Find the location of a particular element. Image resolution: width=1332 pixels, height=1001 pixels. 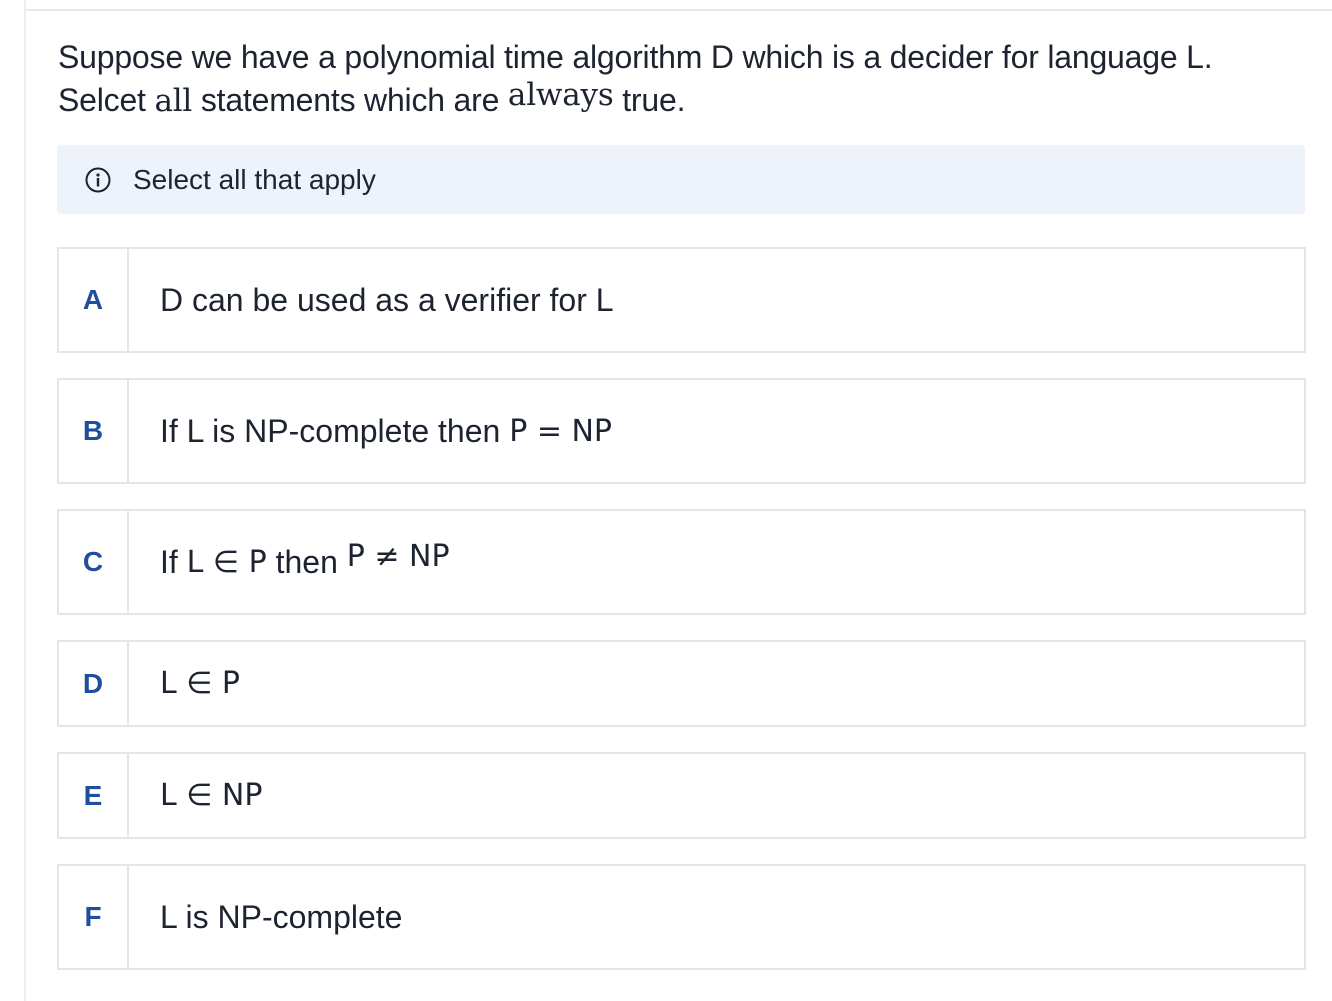

option-letter: E is located at coordinates (94, 795).